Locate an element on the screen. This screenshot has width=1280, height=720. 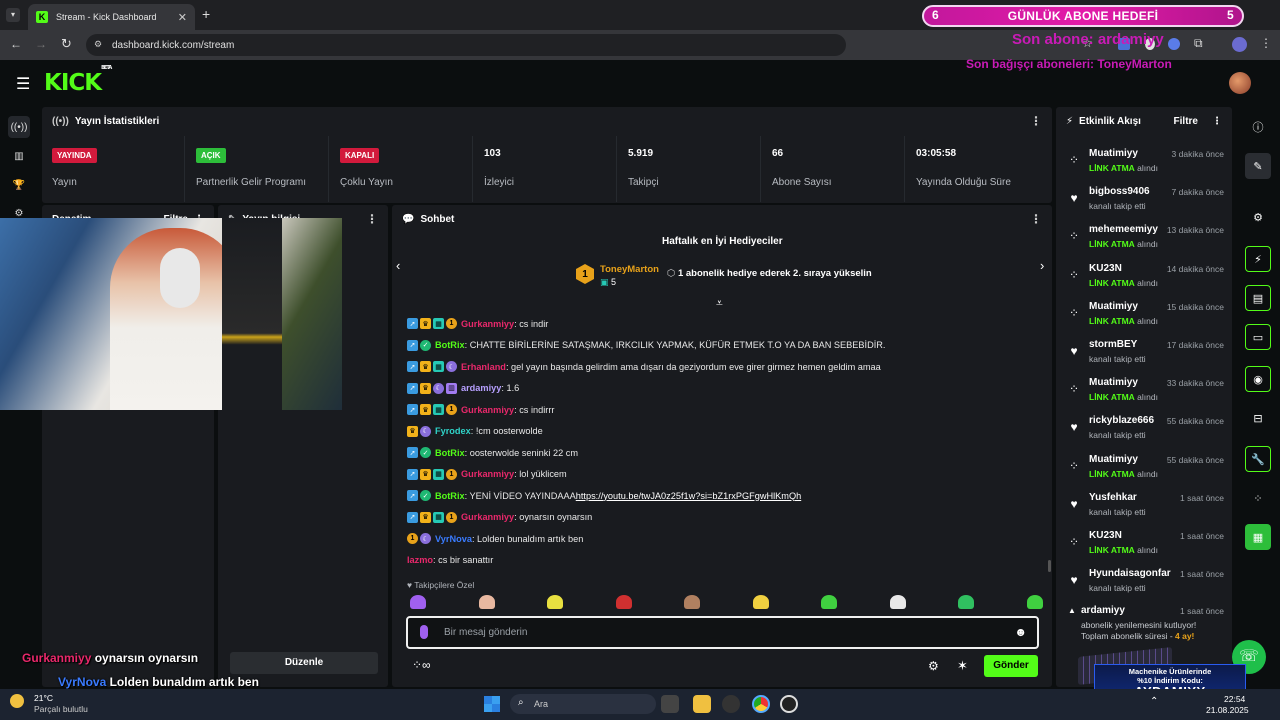
gifters-prev-icon: ‹ is located at coordinates (398, 265).